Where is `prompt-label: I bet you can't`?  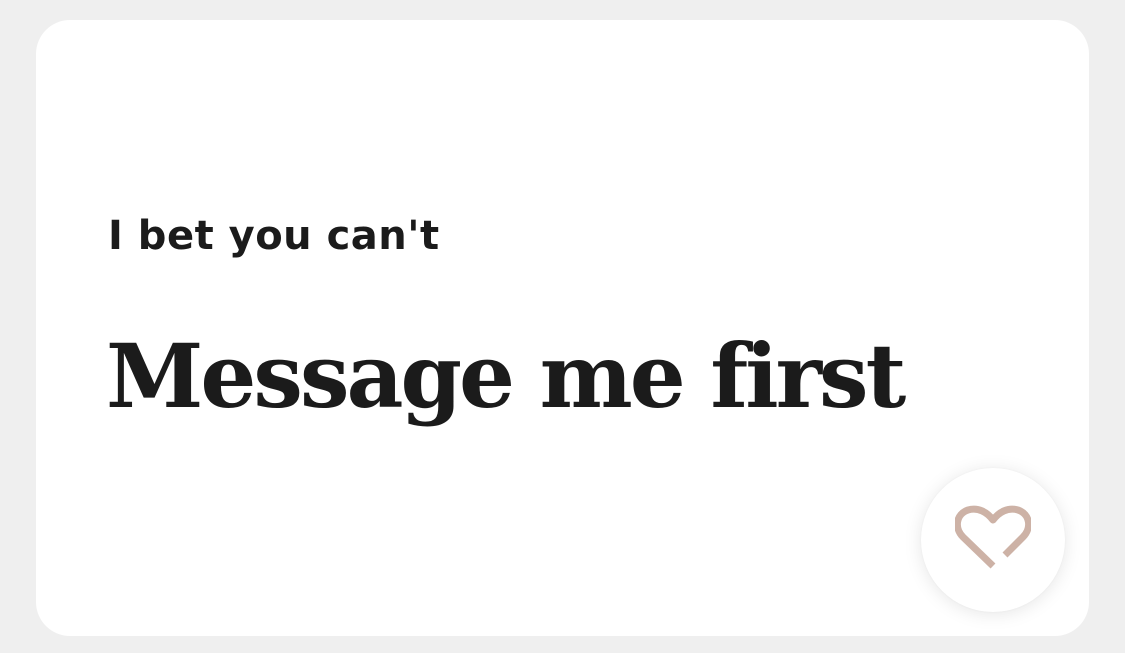 prompt-label: I bet you can't is located at coordinates (274, 236).